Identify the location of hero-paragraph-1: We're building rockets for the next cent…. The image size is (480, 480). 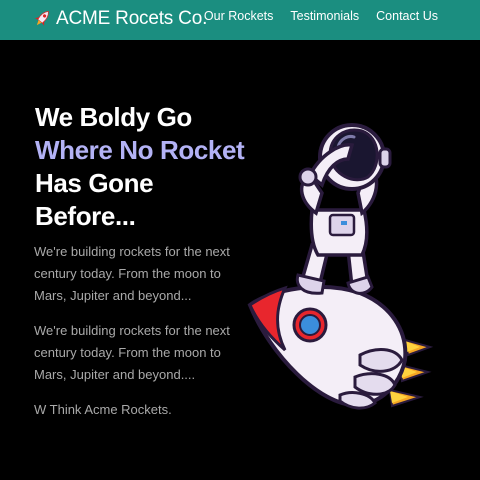
(132, 273).